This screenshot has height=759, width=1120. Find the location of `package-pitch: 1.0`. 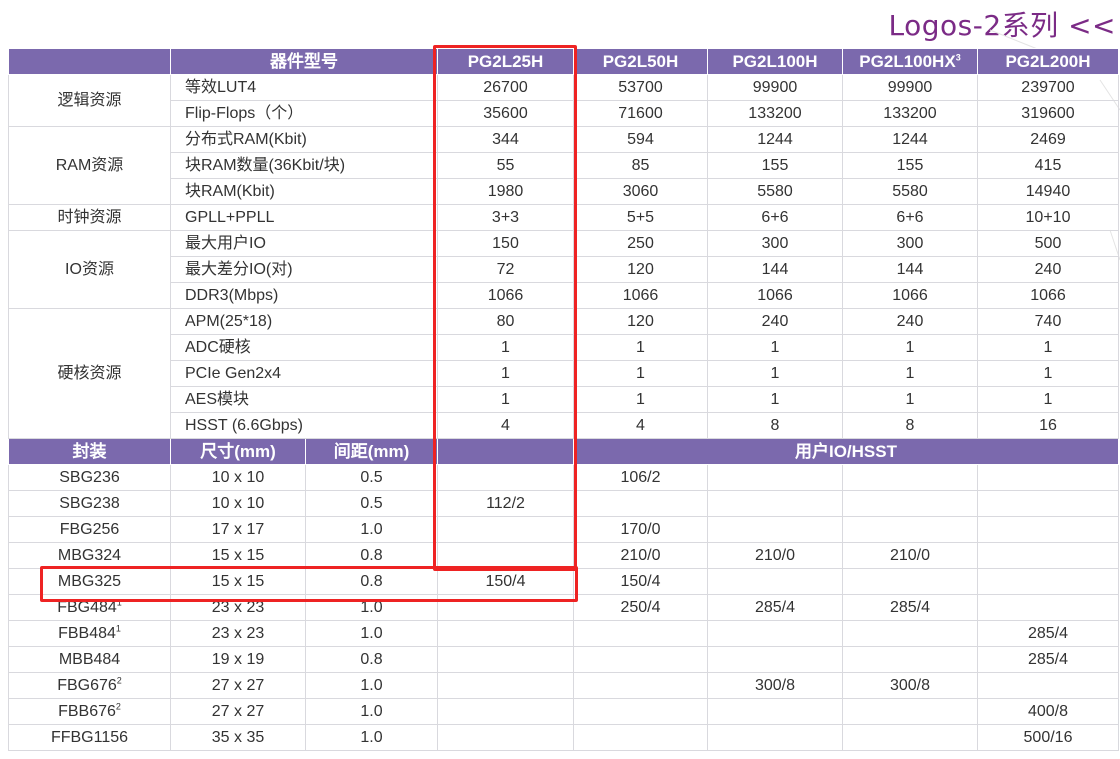

package-pitch: 1.0 is located at coordinates (371, 685).